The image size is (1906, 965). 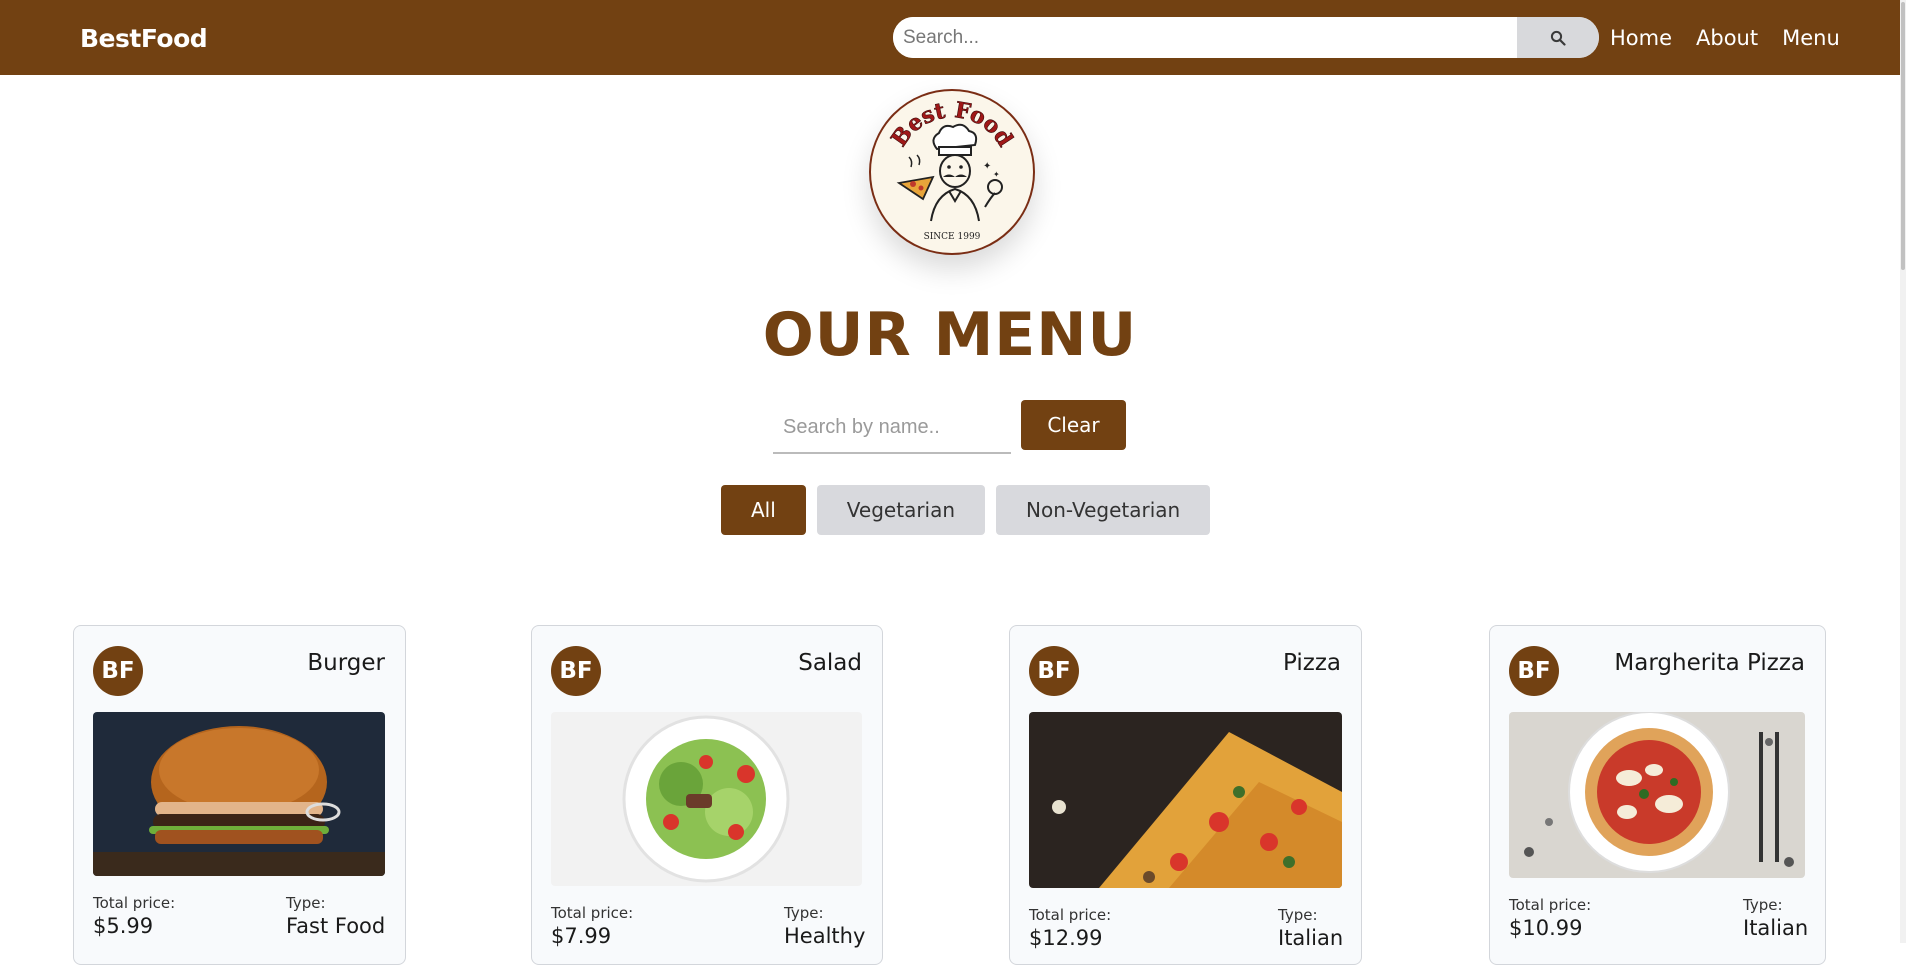 I want to click on item-image-pizza, so click(x=1185, y=800).